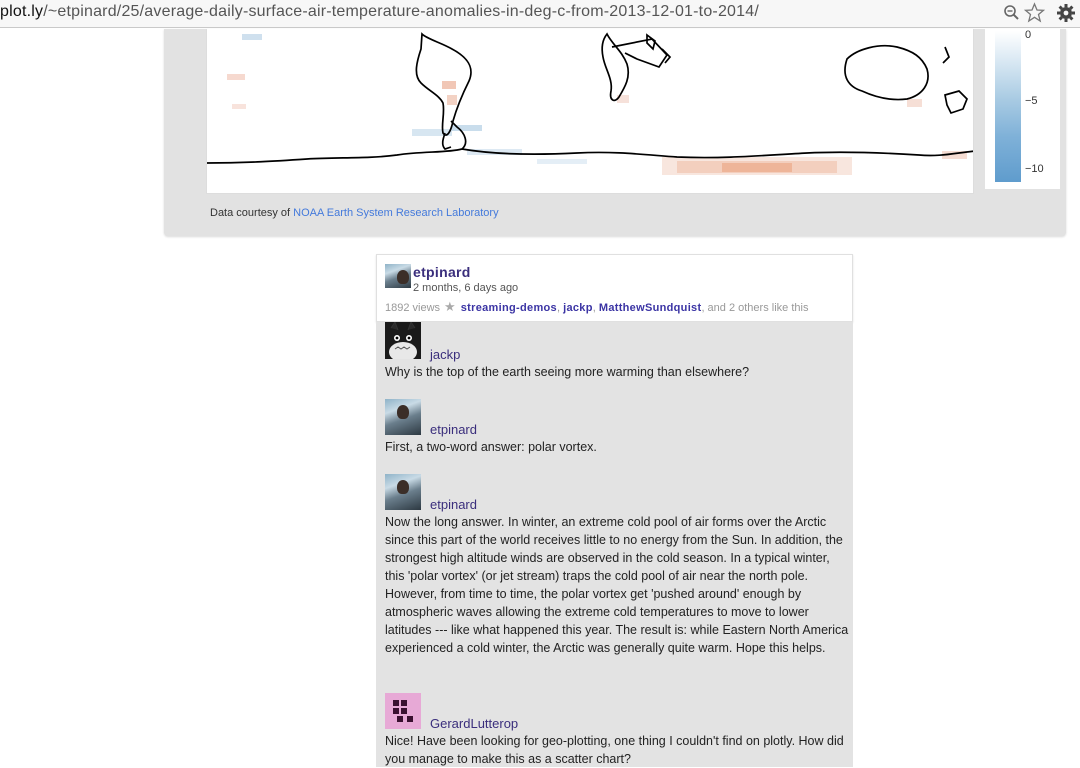 The image size is (1080, 768). I want to click on post-timestamp: 2 months, 6 days ago, so click(466, 288).